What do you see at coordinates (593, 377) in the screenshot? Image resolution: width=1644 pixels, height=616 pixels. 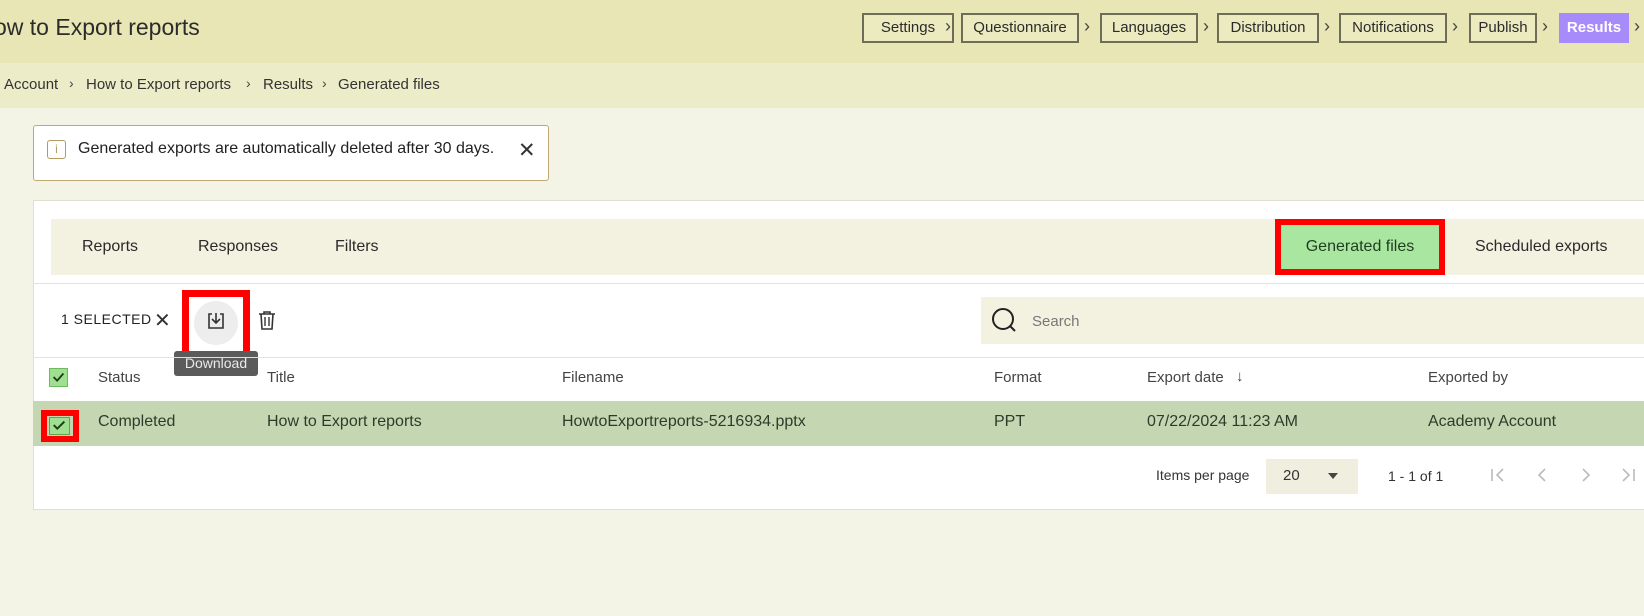 I see `column-filename: Filename` at bounding box center [593, 377].